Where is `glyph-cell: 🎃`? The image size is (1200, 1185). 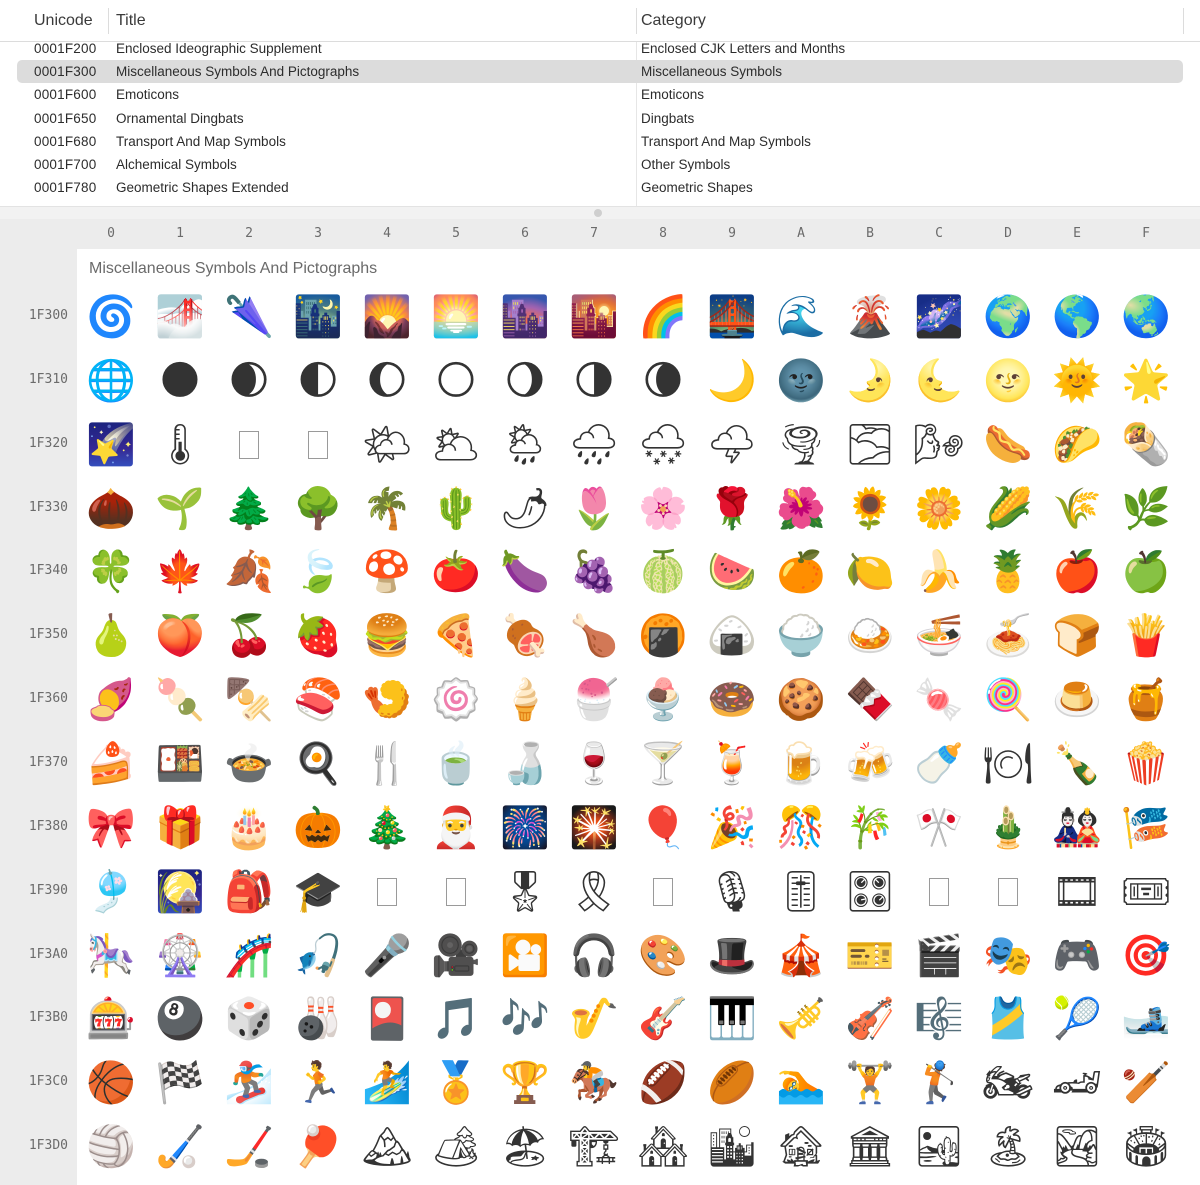
glyph-cell: 🎃 is located at coordinates (318, 828).